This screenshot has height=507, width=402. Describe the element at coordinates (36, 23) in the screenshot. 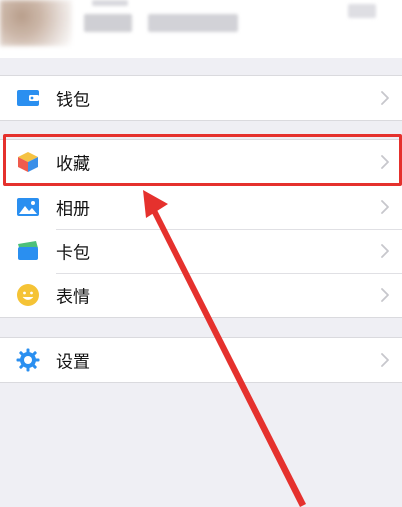

I see `avatar` at that location.